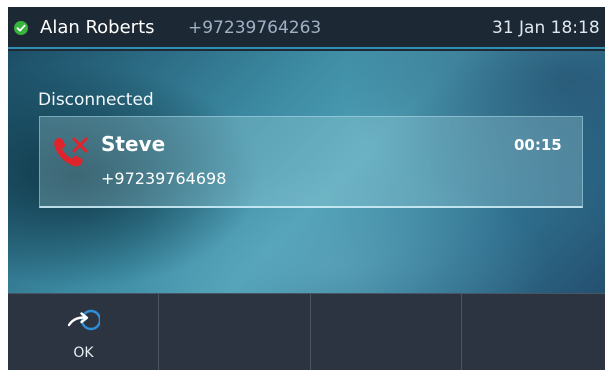 The width and height of the screenshot is (605, 370). What do you see at coordinates (96, 100) in the screenshot?
I see `call-state-label: Disconnected` at bounding box center [96, 100].